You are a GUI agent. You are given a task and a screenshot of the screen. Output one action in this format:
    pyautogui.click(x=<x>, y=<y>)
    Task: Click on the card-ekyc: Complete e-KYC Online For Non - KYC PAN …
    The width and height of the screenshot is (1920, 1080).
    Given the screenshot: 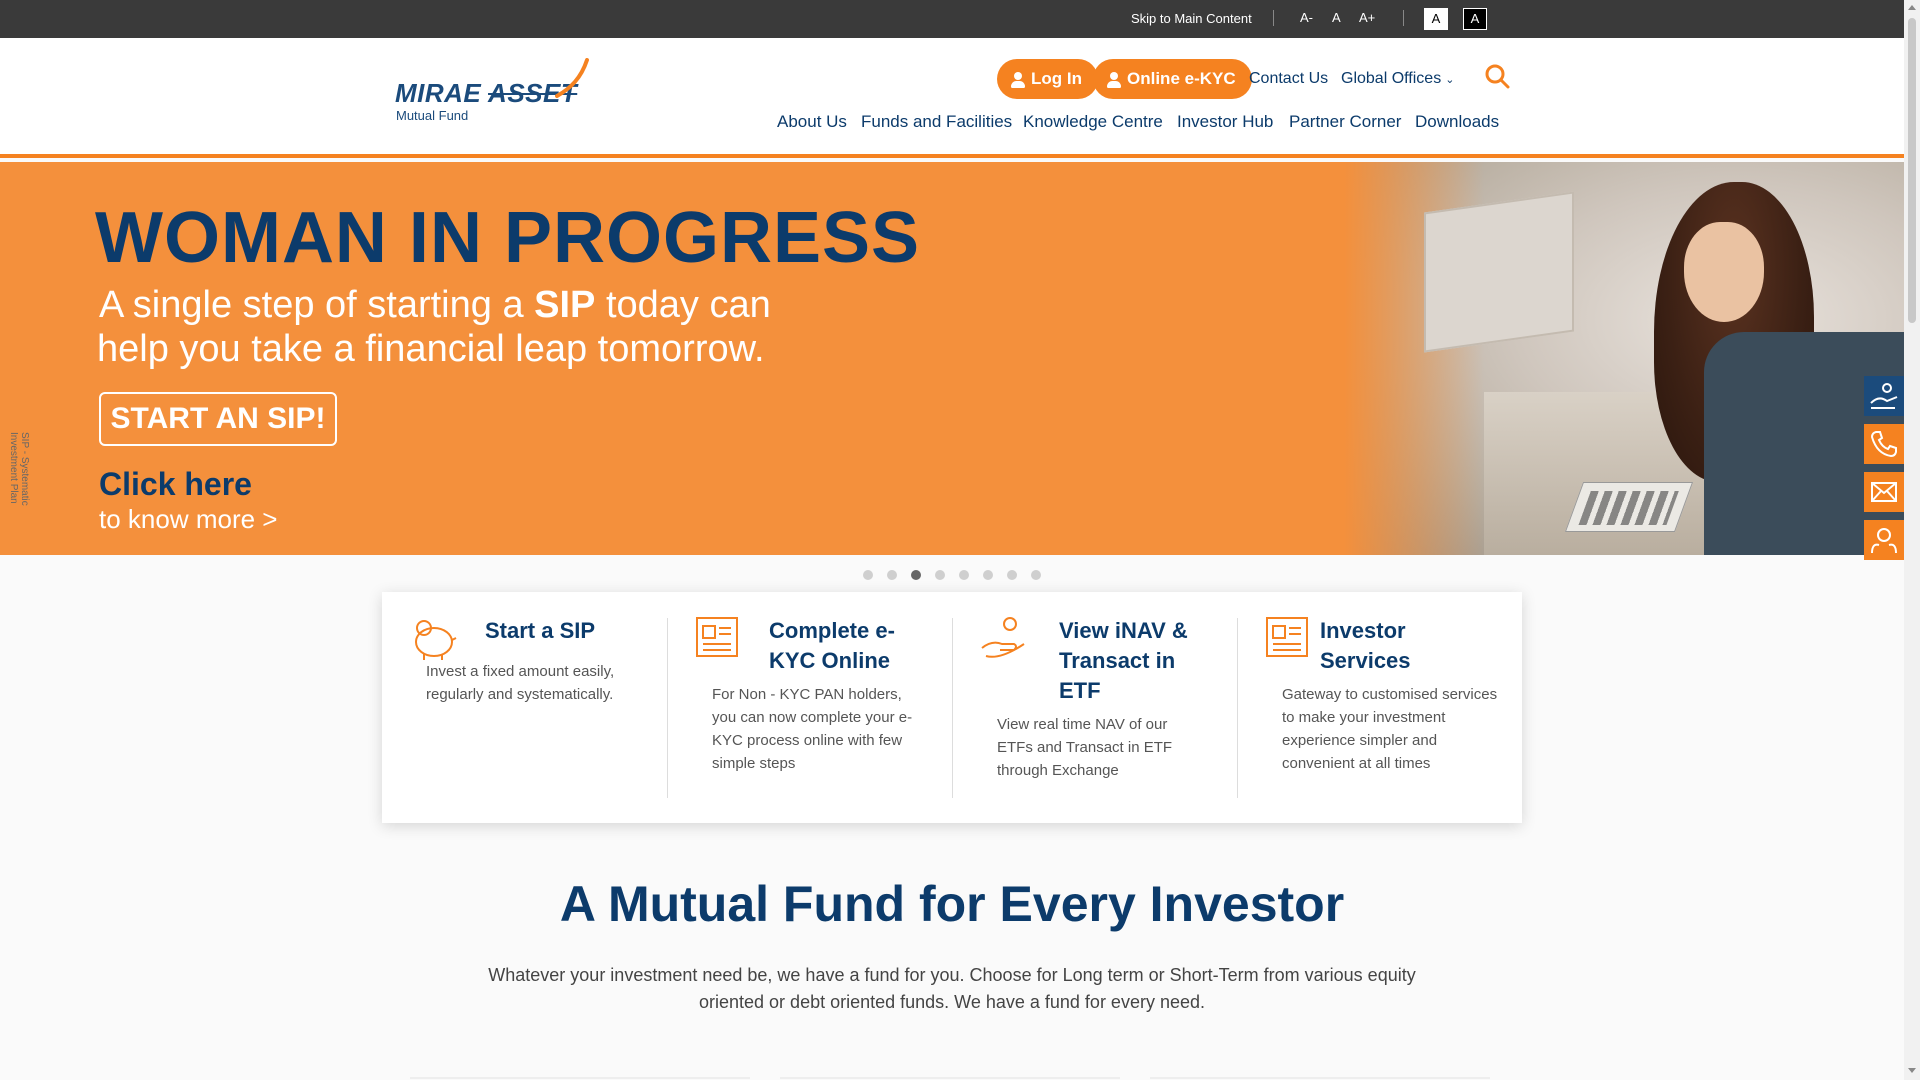 What is the action you would take?
    pyautogui.click(x=809, y=707)
    